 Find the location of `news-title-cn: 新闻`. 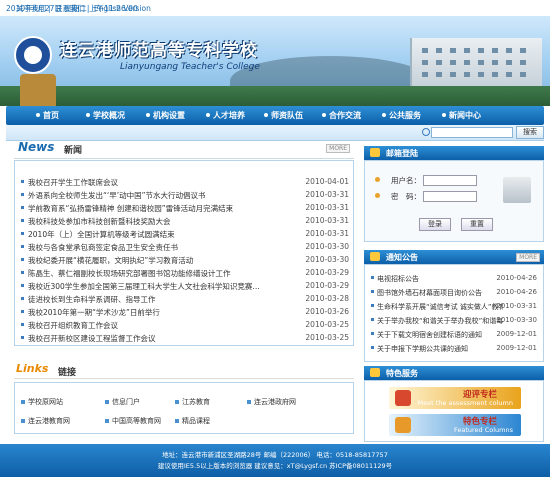

news-title-cn: 新闻 is located at coordinates (73, 151).